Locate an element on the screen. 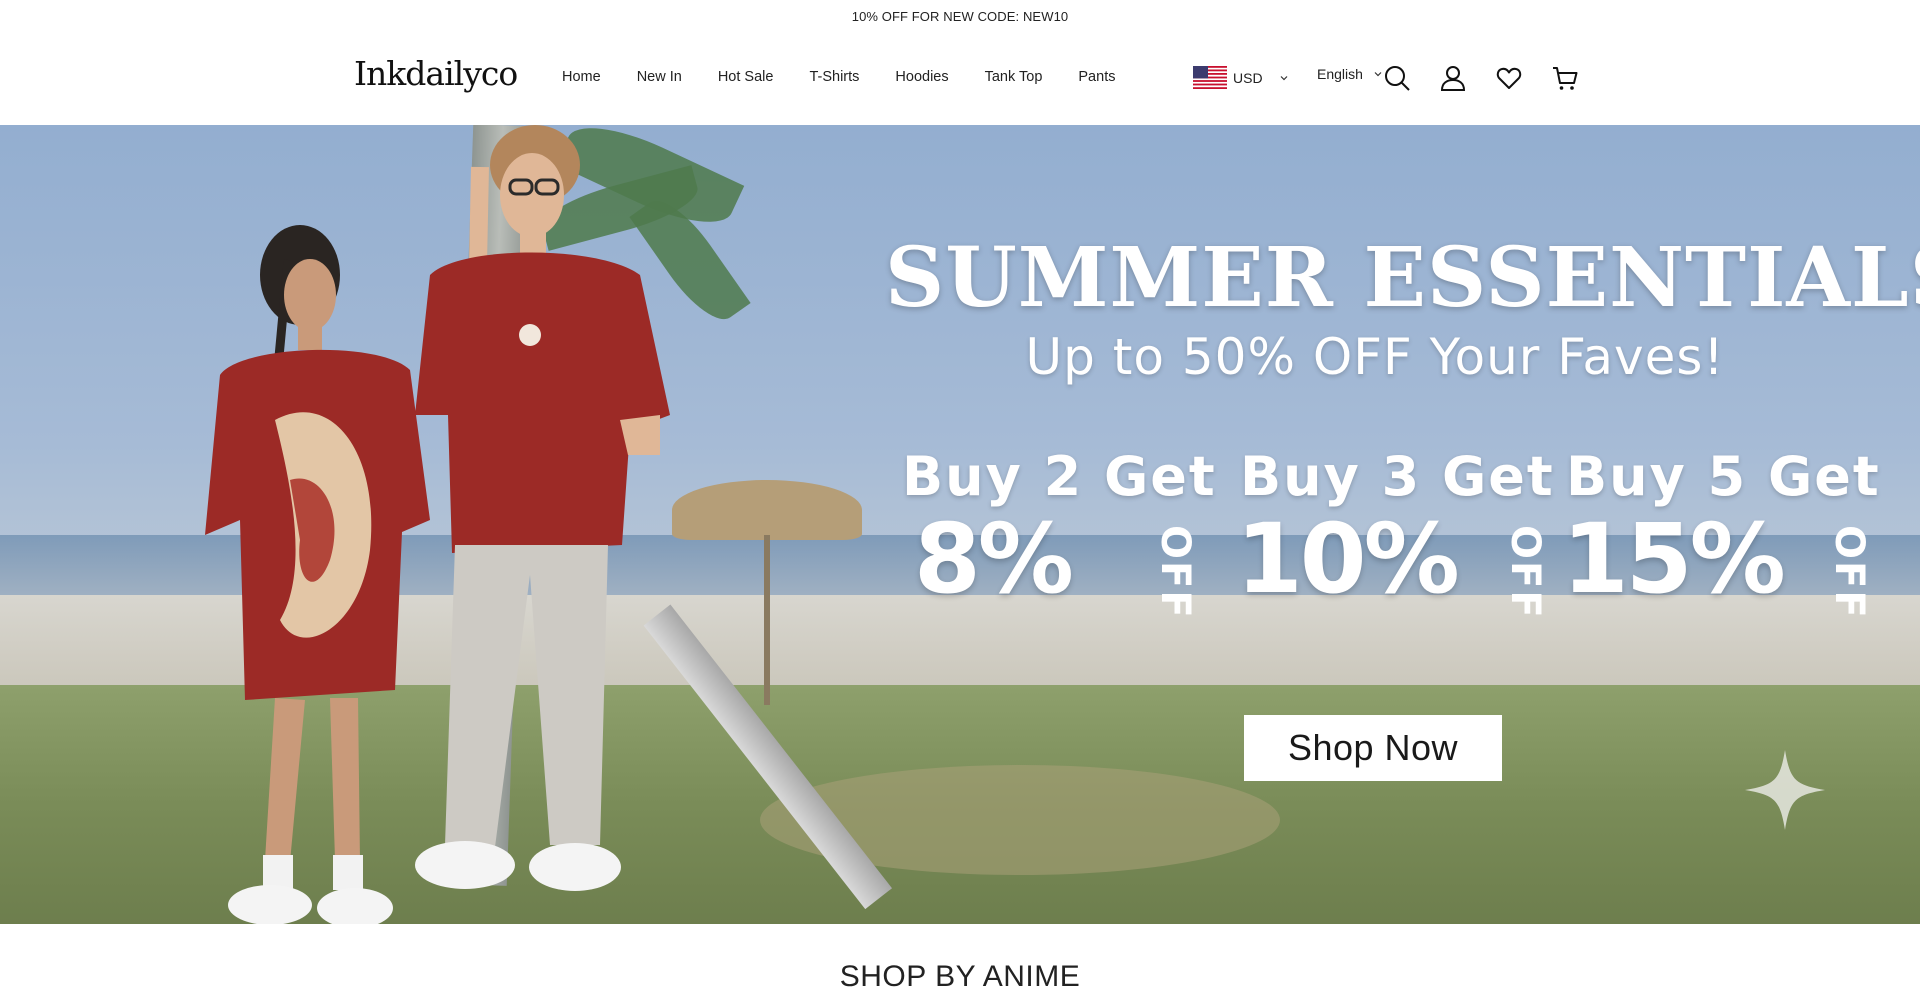 The image size is (1920, 993). hero-subheadline: Up to 50% OFF Your Faves! is located at coordinates (1375, 357).